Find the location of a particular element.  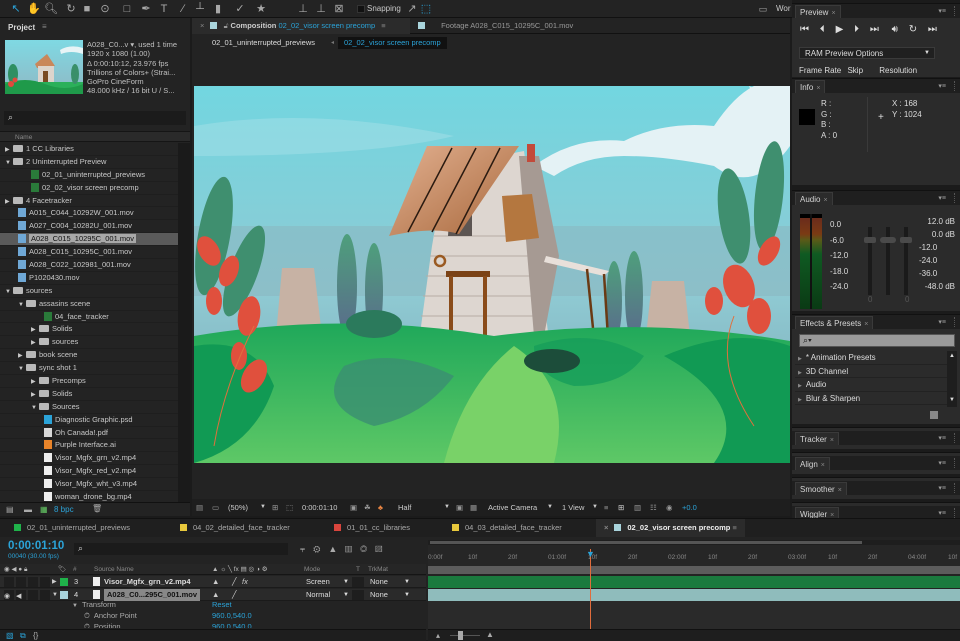

blend-mode-dropdown: Normal is located at coordinates (318, 595).